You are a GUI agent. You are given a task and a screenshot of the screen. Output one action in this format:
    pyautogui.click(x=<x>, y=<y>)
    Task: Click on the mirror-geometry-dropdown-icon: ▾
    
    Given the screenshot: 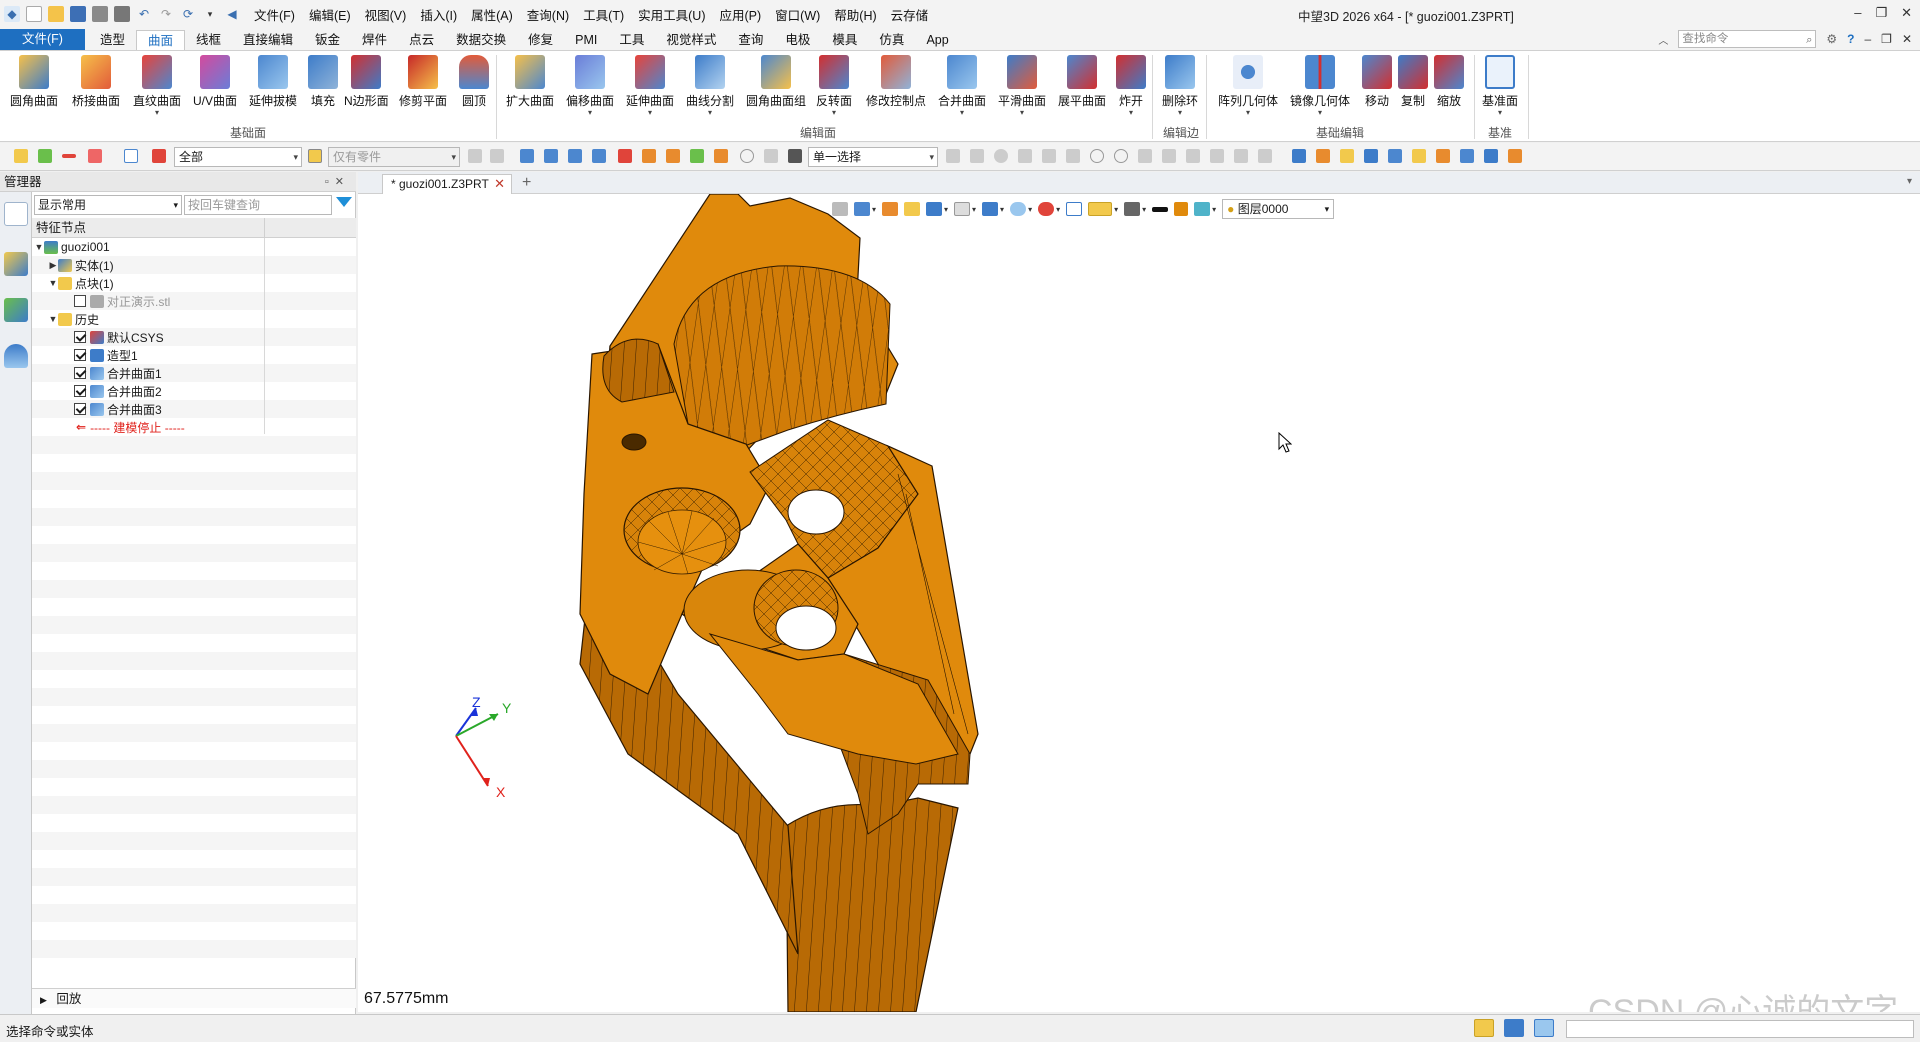 What is the action you would take?
    pyautogui.click(x=1320, y=113)
    